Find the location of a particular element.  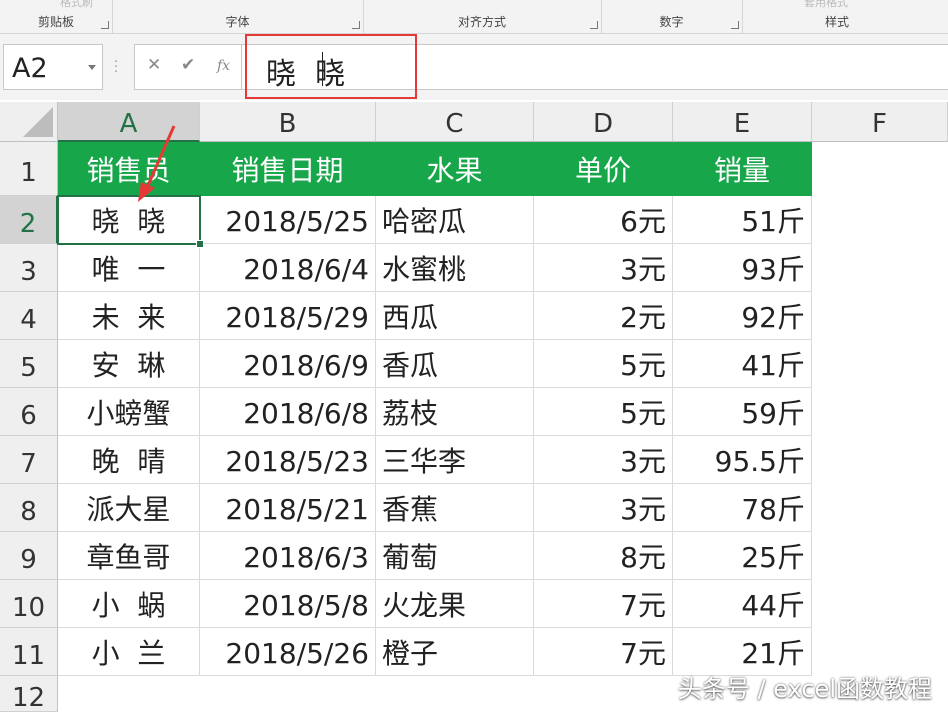

row-header-9: 9 is located at coordinates (29, 556).